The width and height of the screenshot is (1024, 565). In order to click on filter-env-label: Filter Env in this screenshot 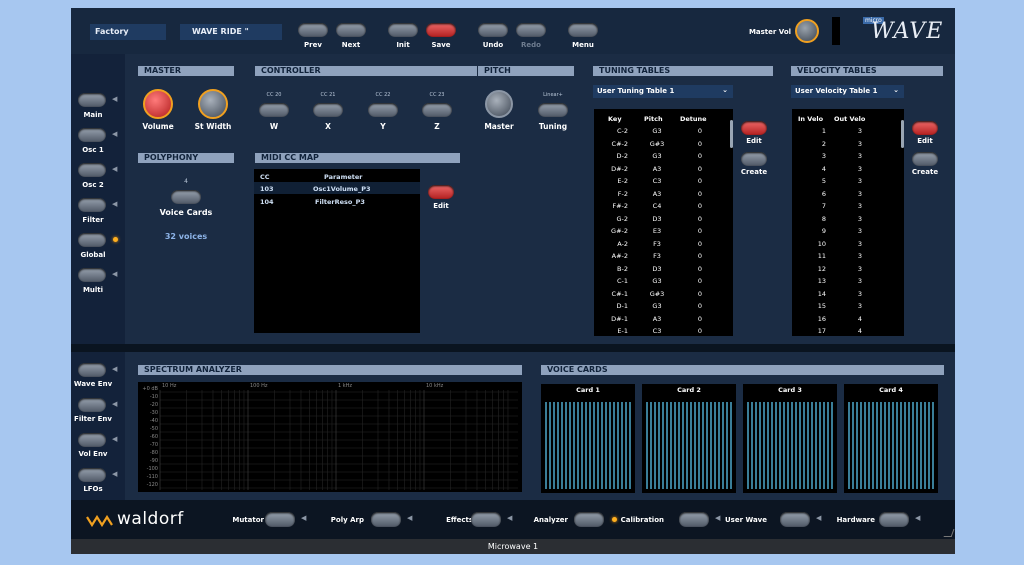, I will do `click(93, 419)`.